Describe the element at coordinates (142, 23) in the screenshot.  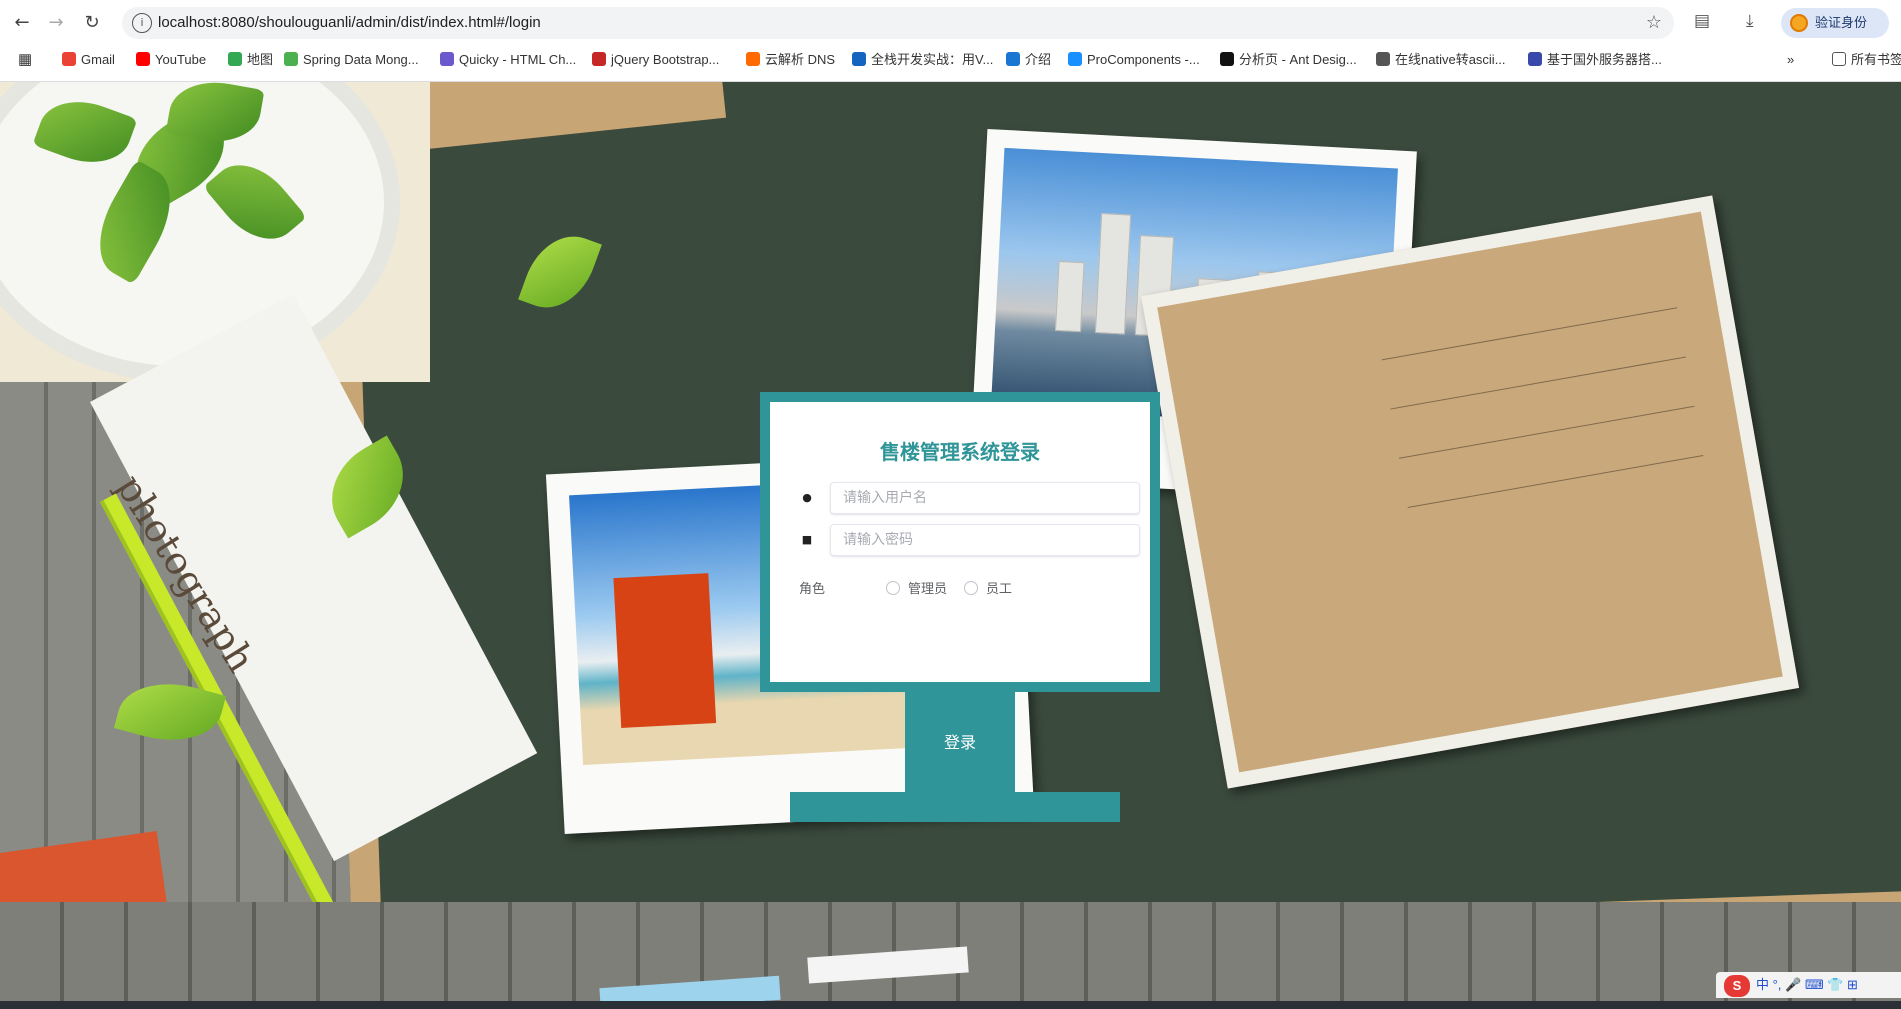
I see `site-info-icon: i` at that location.